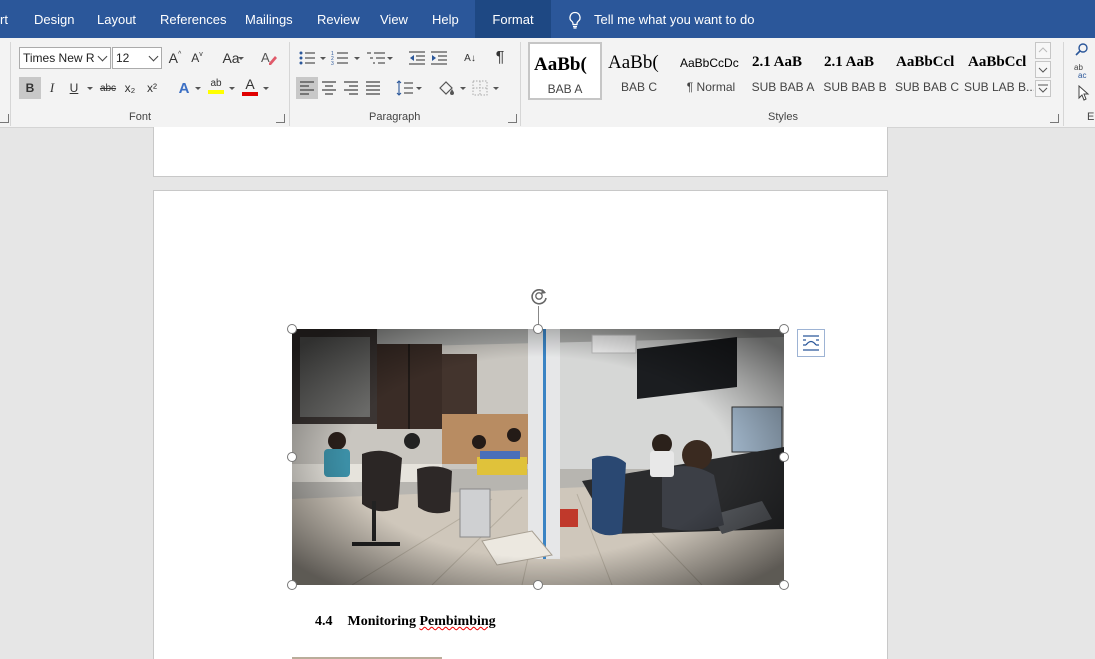 The width and height of the screenshot is (1095, 659). I want to click on layout-options-icon, so click(811, 343).